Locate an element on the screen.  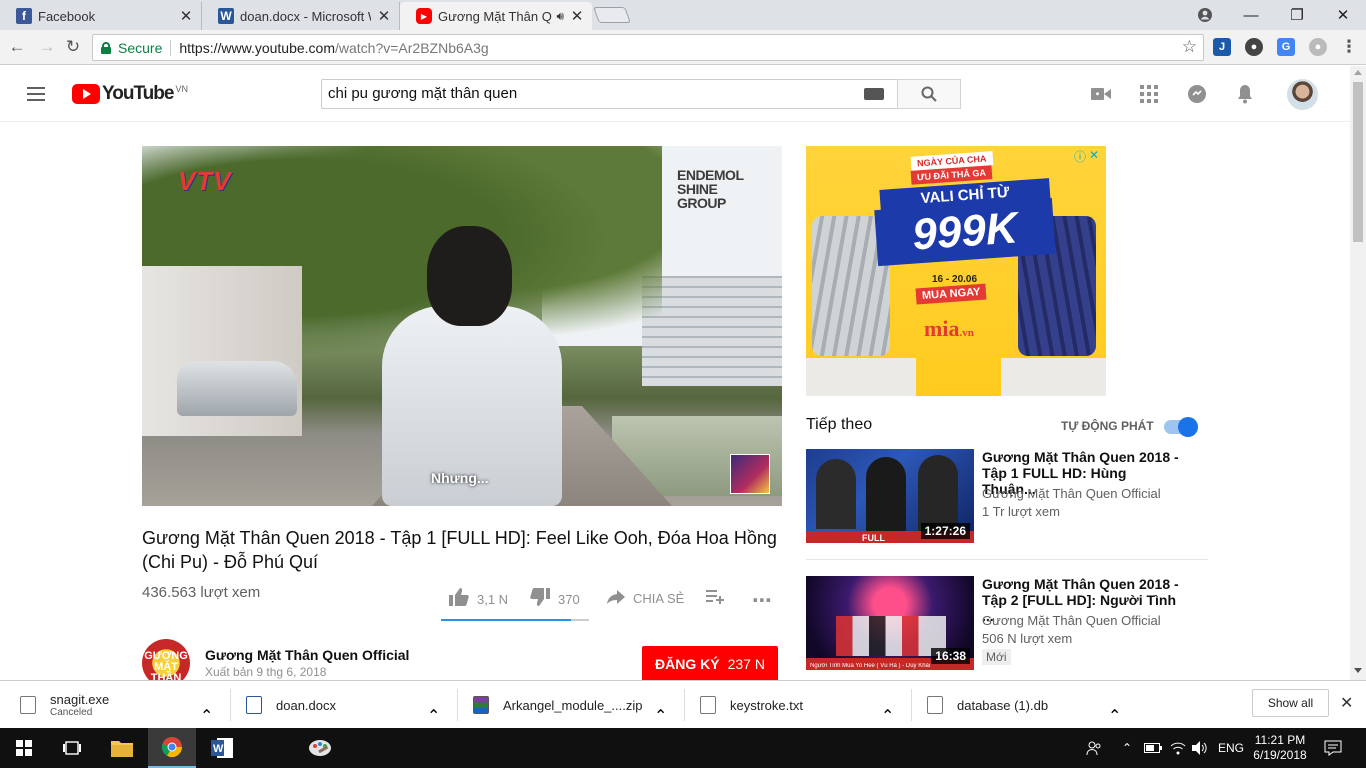
dislike-button: 370 is located at coordinates (555, 599).